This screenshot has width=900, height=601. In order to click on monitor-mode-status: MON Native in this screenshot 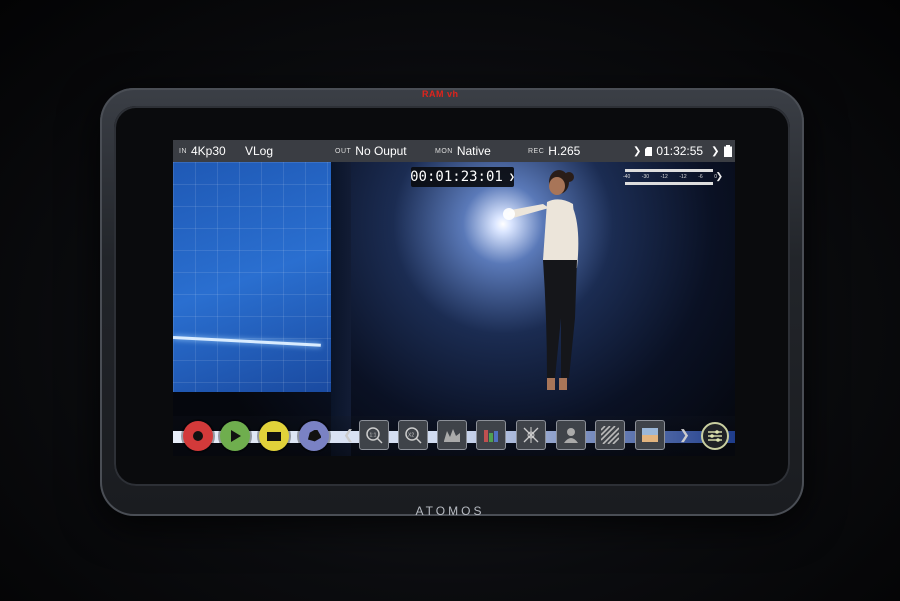, I will do `click(463, 151)`.